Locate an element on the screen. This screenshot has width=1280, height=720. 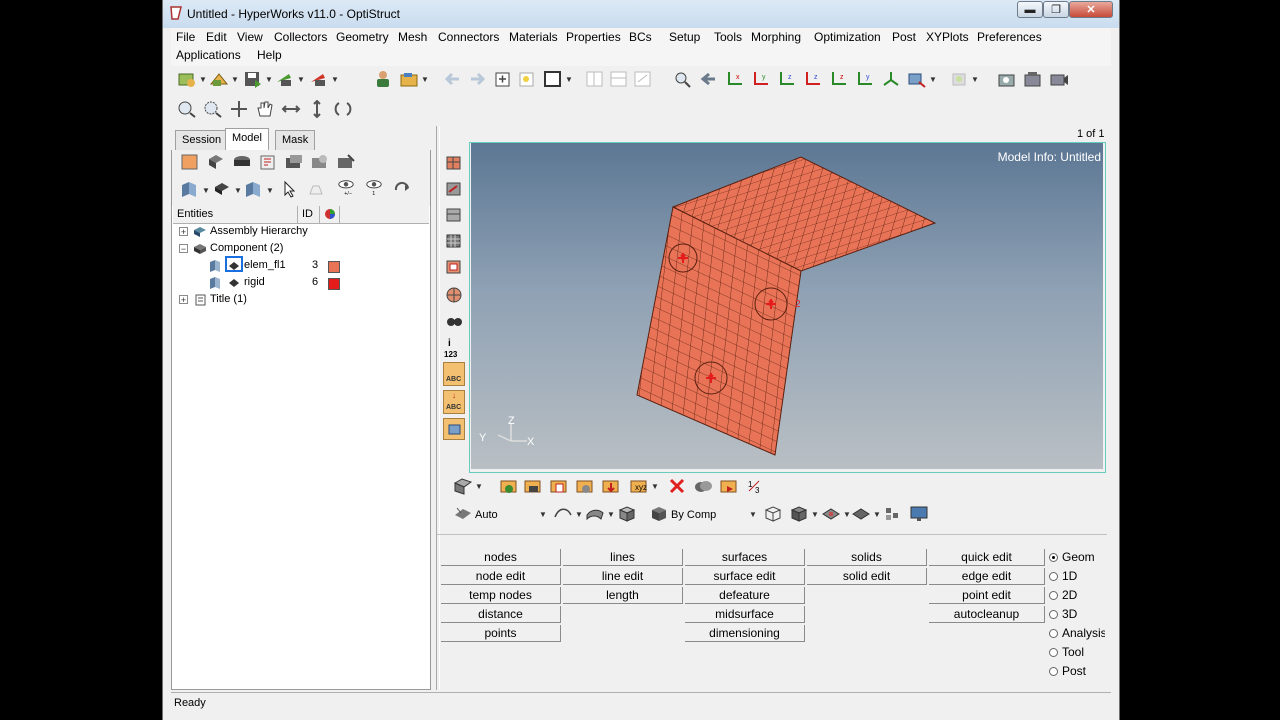
midsurface-button: midsurface is located at coordinates (745, 614).